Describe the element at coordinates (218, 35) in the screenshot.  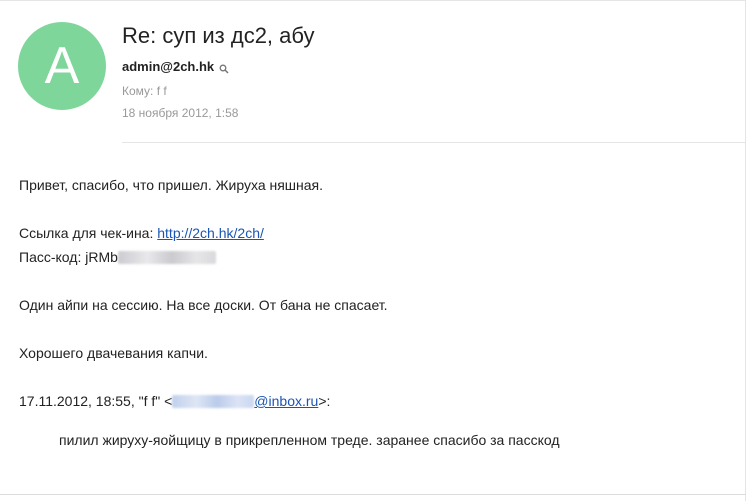
I see `message-subject: Re: суп из дс2, абу` at that location.